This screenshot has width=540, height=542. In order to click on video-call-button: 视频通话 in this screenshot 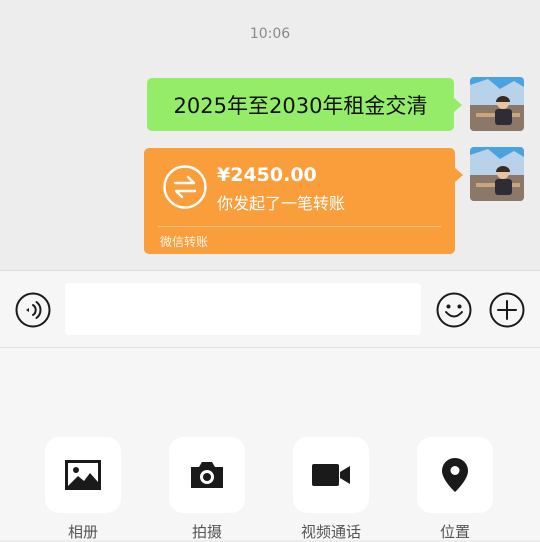, I will do `click(331, 489)`.